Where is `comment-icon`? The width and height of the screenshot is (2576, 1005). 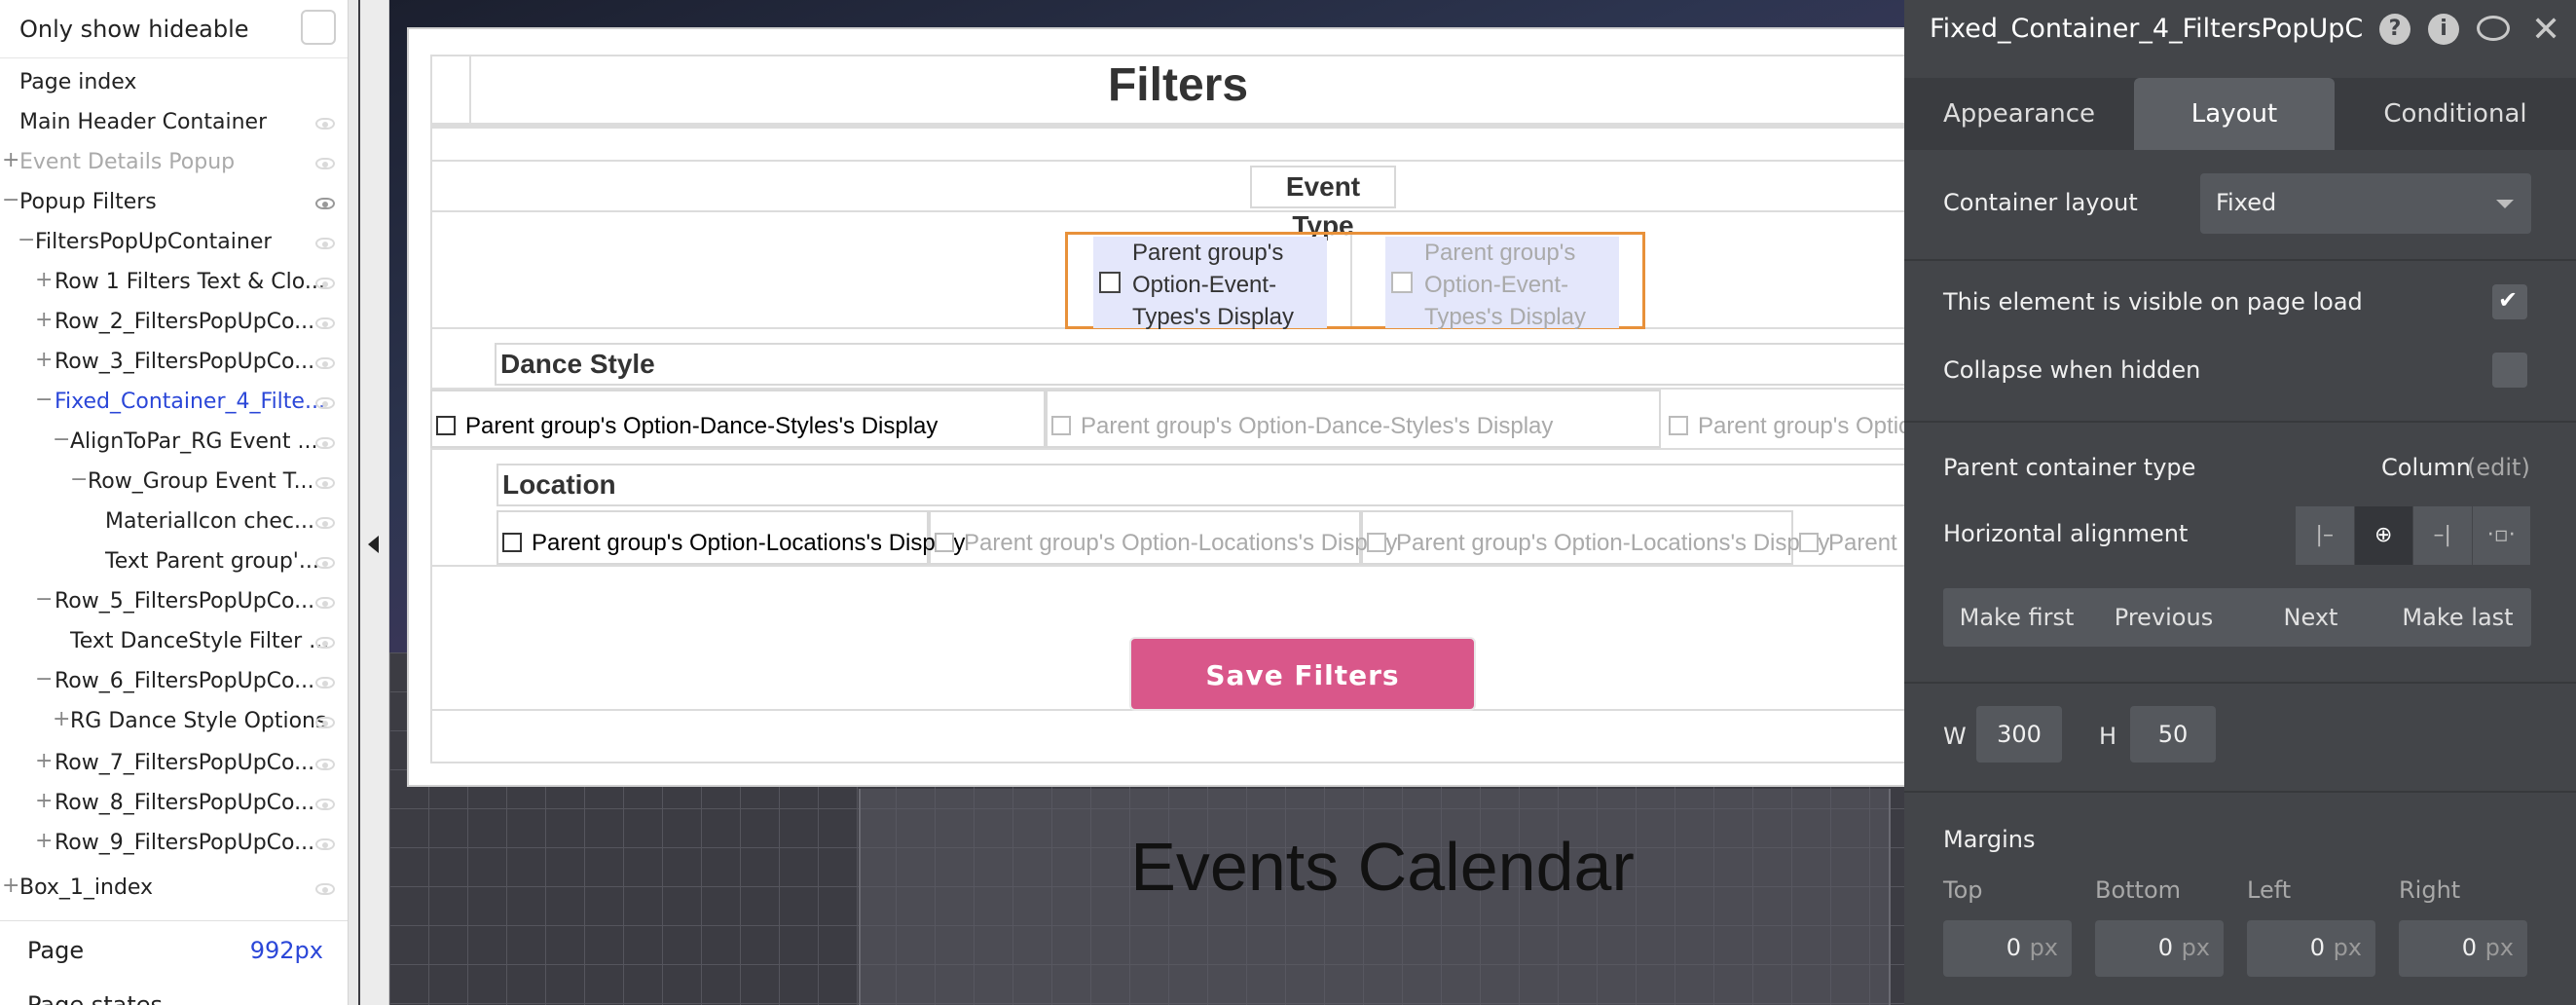
comment-icon is located at coordinates (2493, 28).